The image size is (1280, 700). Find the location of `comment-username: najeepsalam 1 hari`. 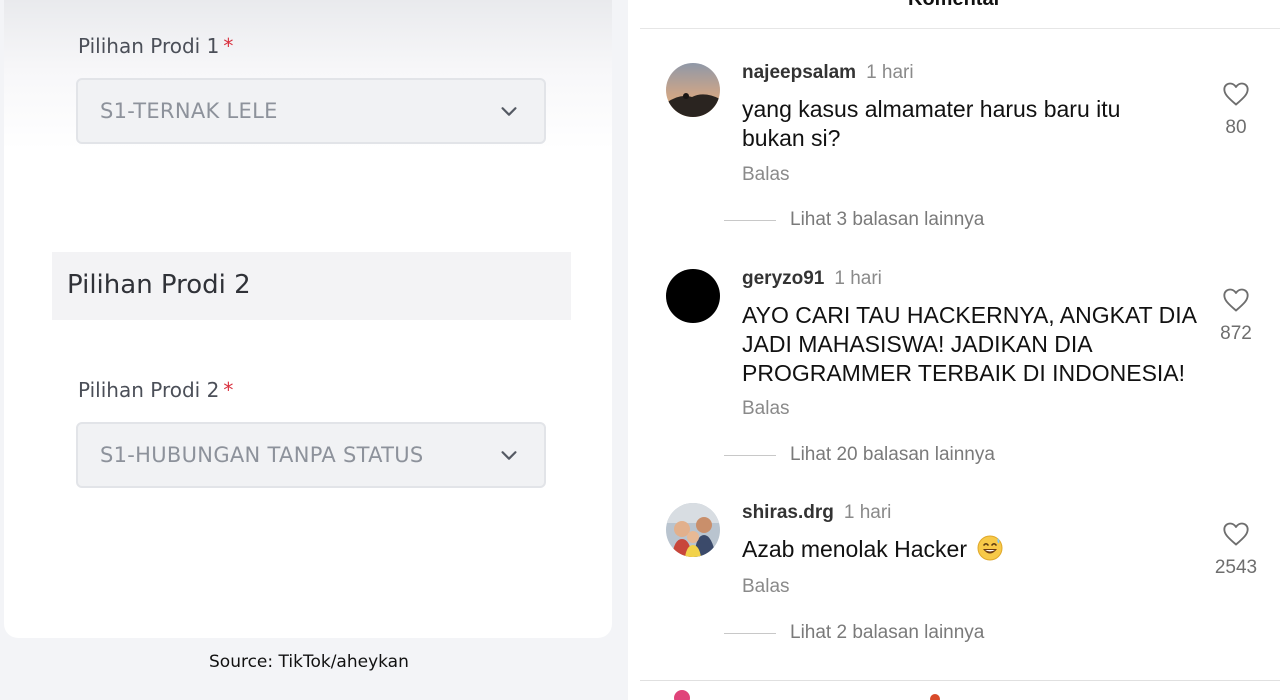

comment-username: najeepsalam 1 hari is located at coordinates (828, 73).